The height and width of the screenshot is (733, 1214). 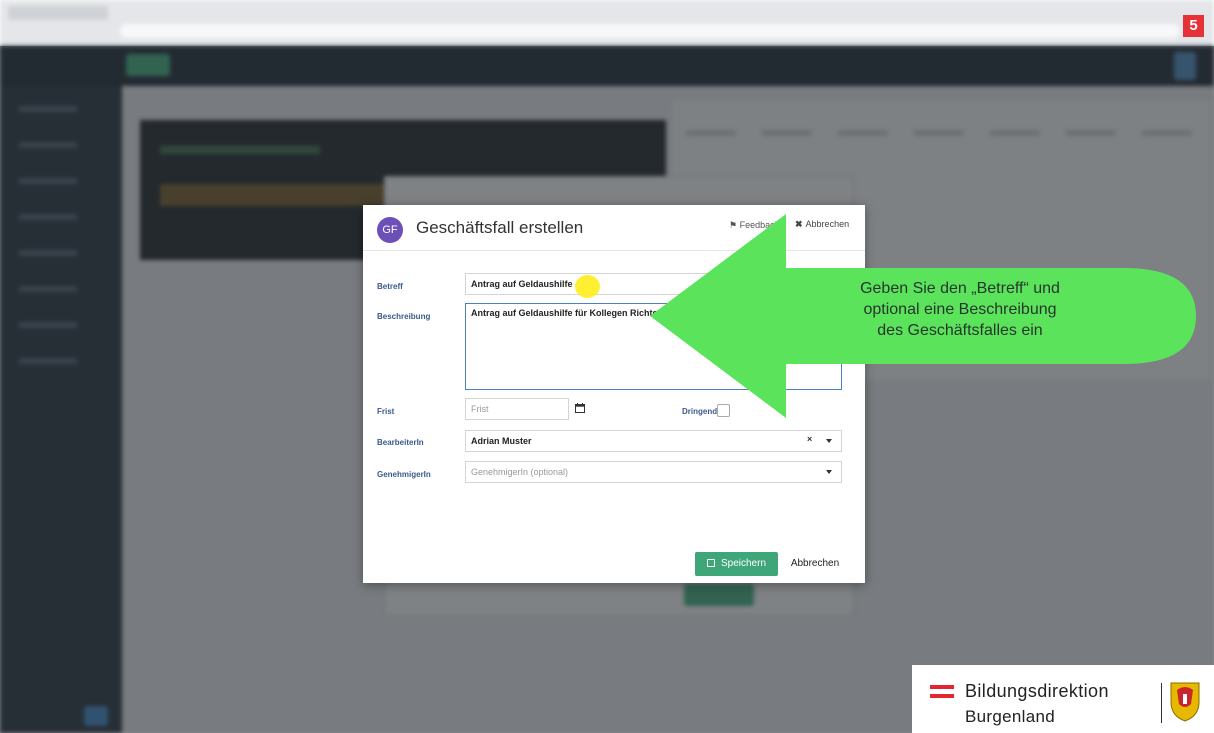 I want to click on save-button: Speichern, so click(x=736, y=564).